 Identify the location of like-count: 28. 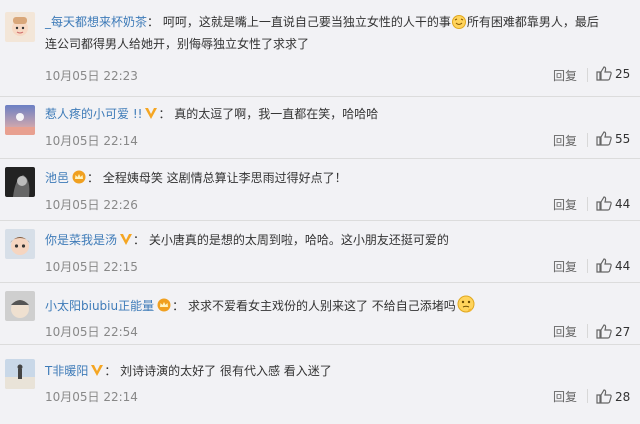
(623, 396).